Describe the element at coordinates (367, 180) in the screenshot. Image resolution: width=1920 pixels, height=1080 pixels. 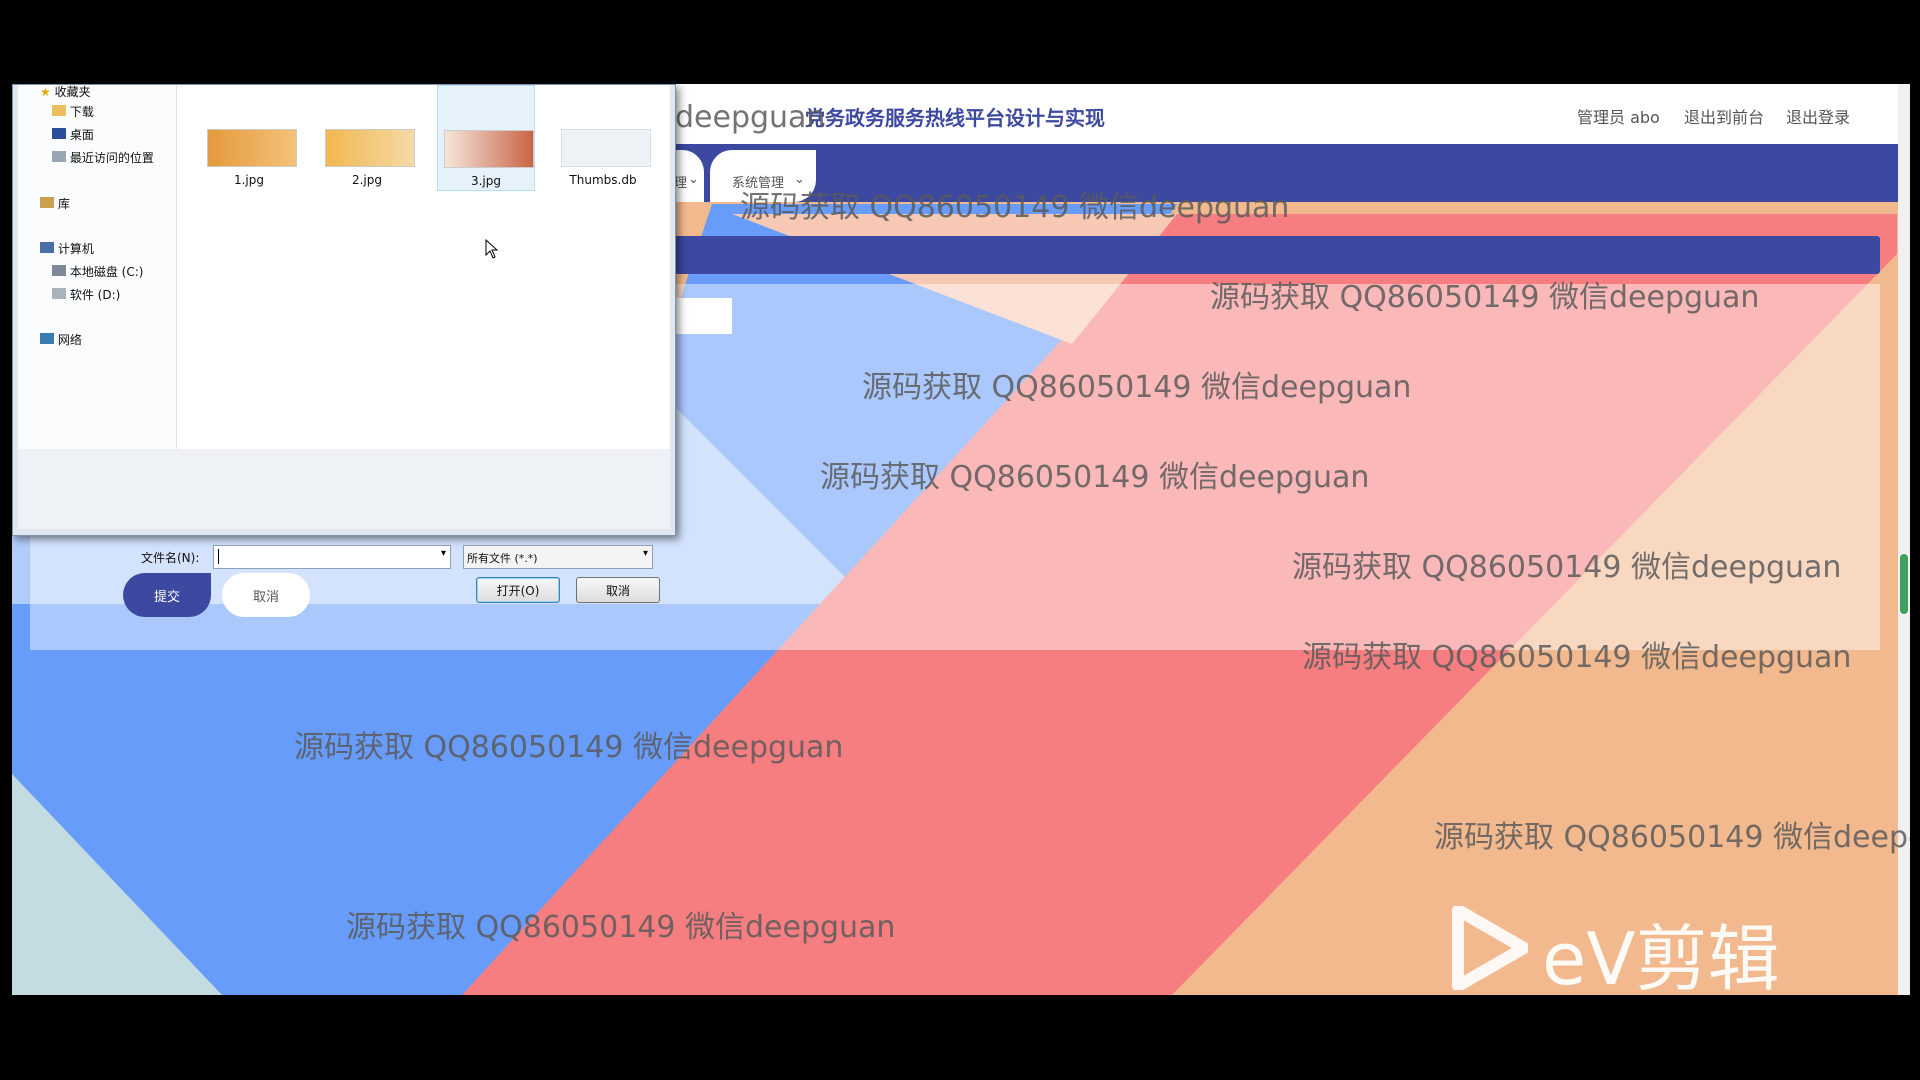
I see `file-name: 2.jpg` at that location.